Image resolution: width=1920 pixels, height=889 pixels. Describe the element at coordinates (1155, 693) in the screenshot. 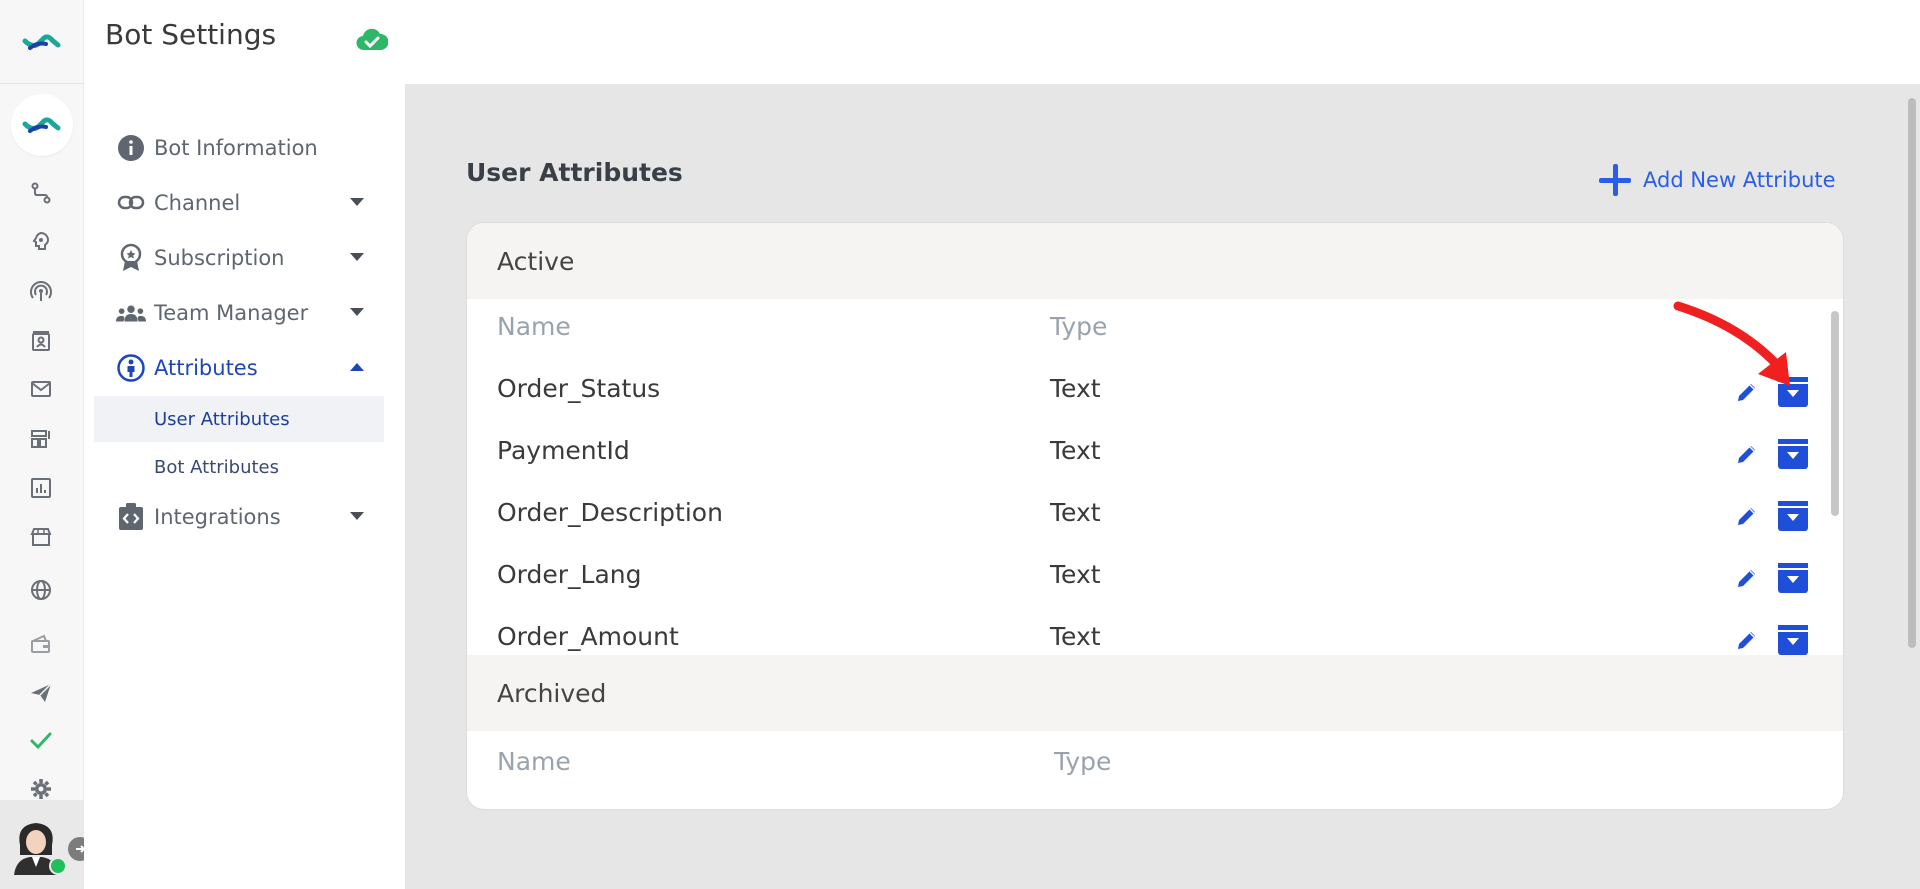

I see `archived-group-header: Archived` at that location.